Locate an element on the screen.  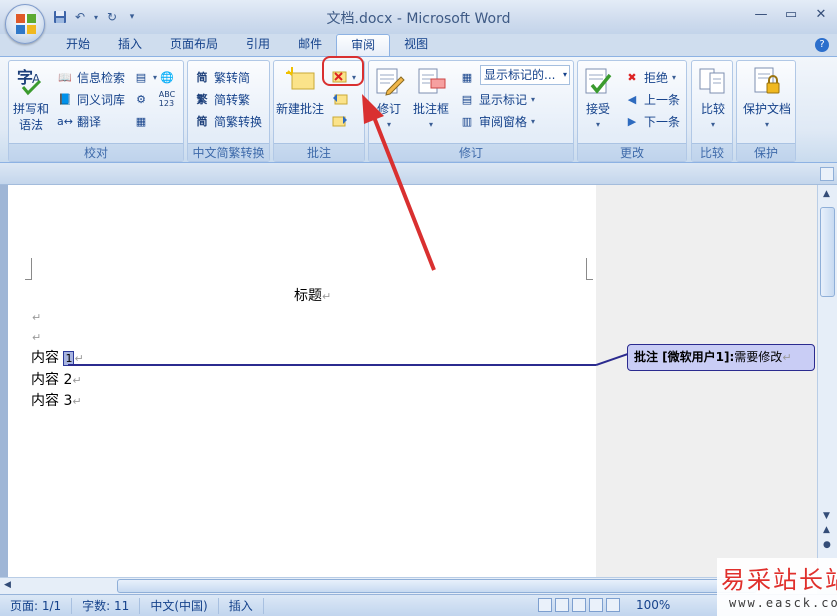
to-simplified-label: 繁转简 is located at coordinates (232, 77).